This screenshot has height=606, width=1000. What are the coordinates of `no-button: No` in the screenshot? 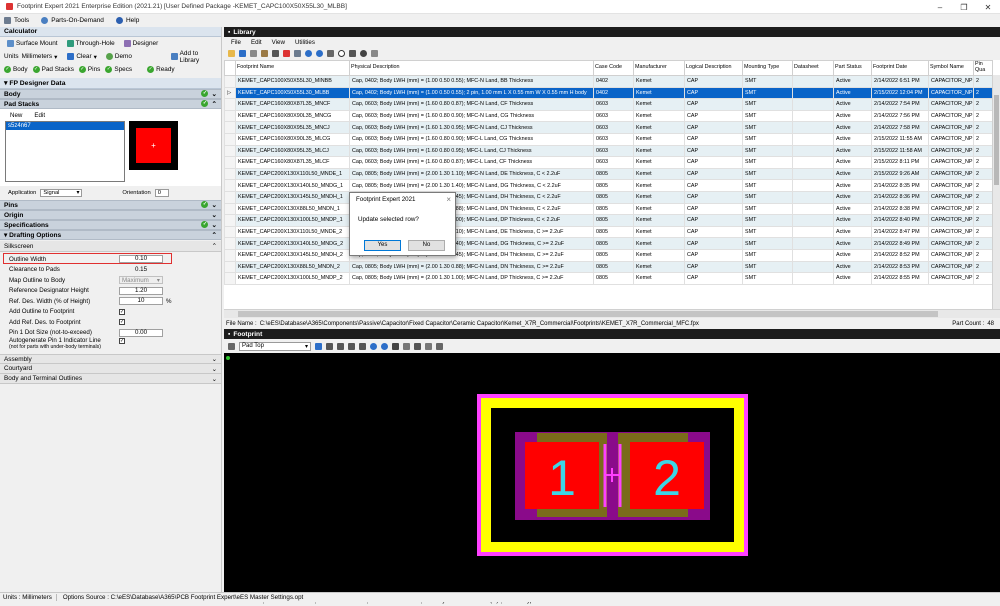 It's located at (426, 245).